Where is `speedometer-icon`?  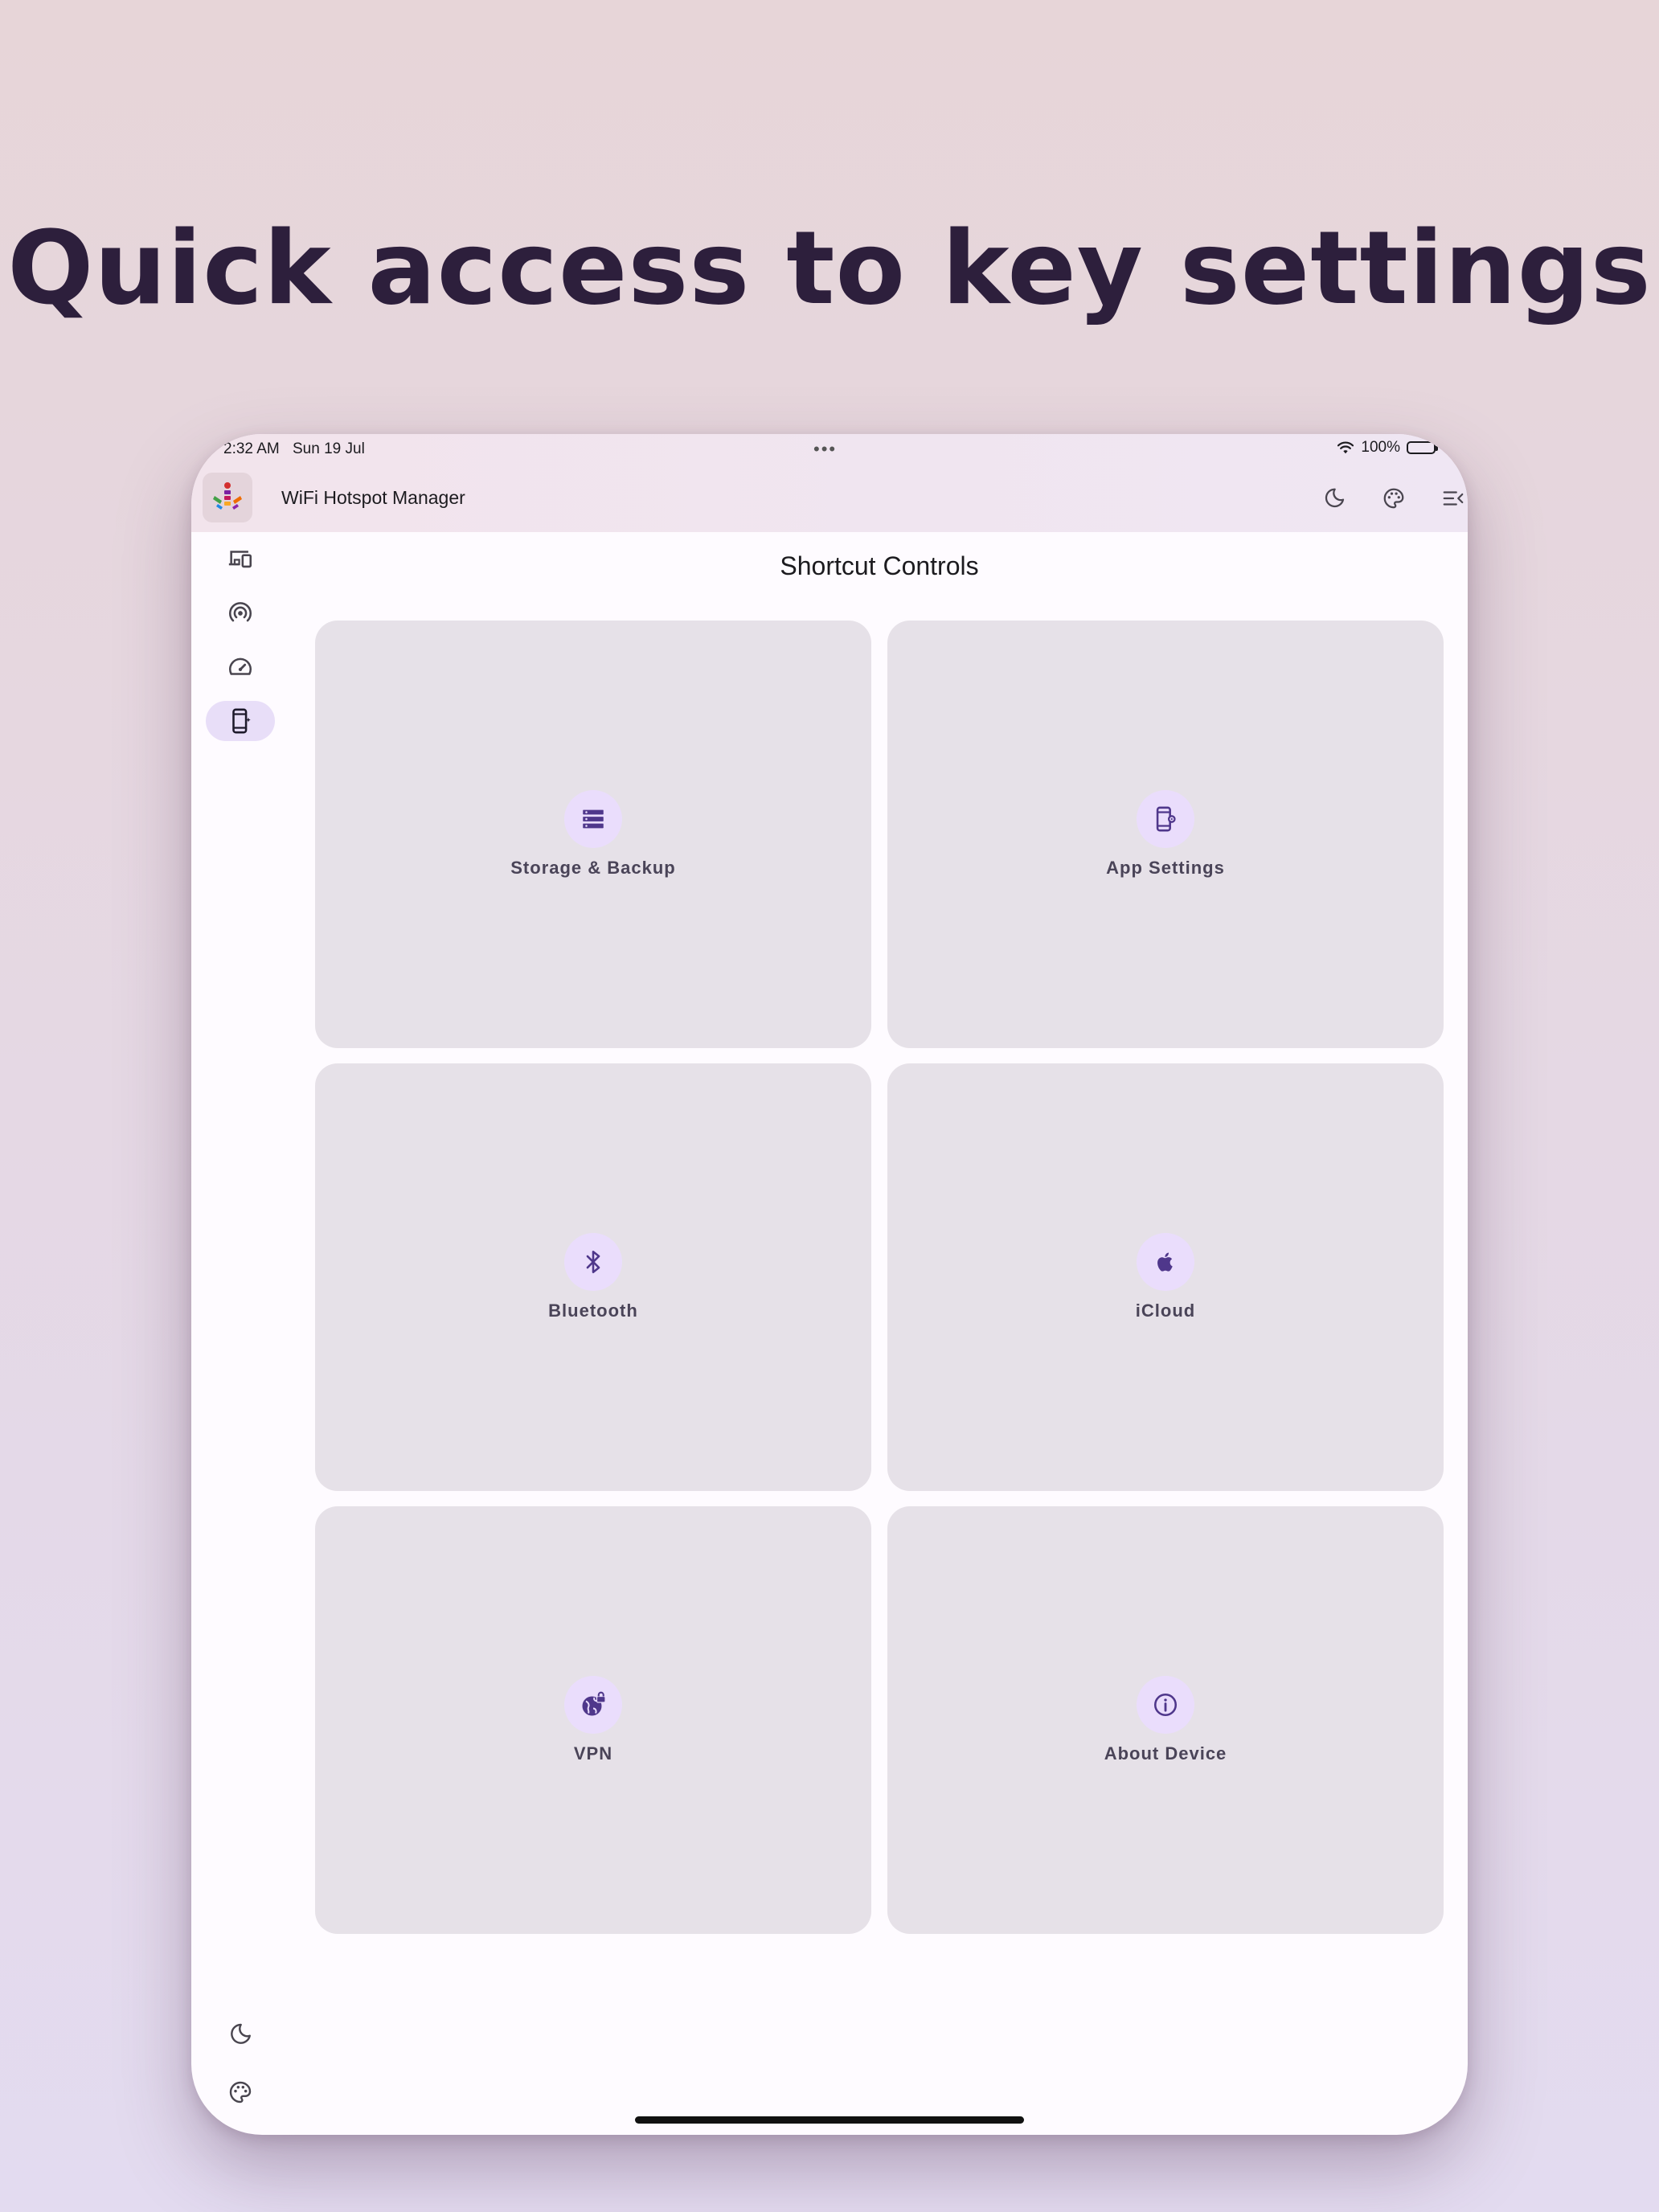
speedometer-icon is located at coordinates (240, 666).